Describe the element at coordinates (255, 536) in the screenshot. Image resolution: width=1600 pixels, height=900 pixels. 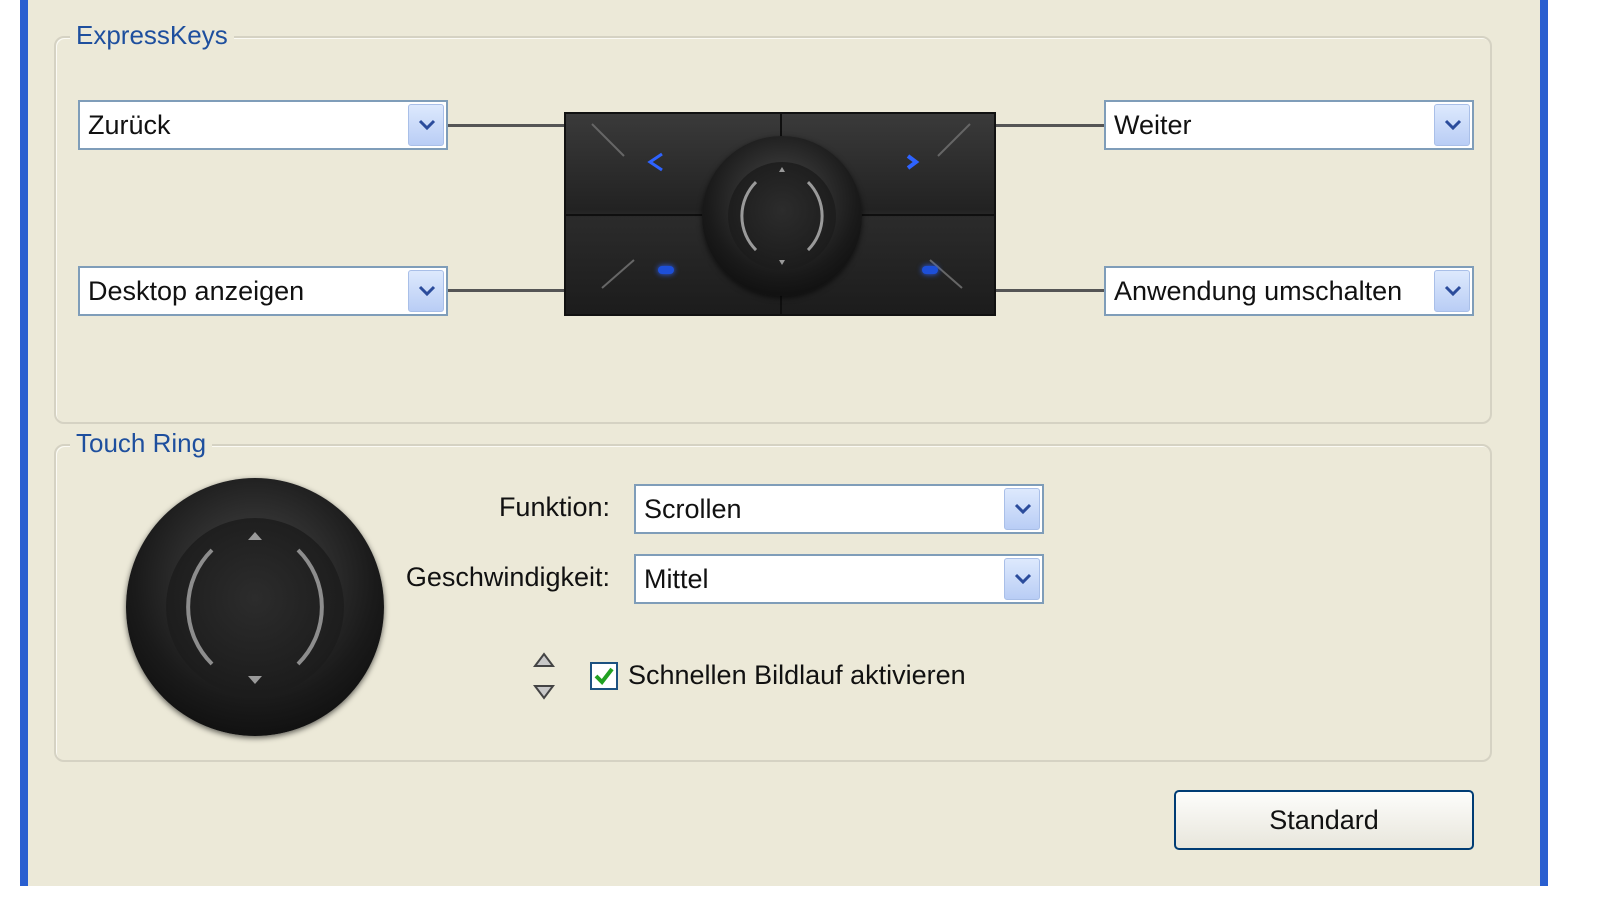
I see `ring-up-arrow-icon` at that location.